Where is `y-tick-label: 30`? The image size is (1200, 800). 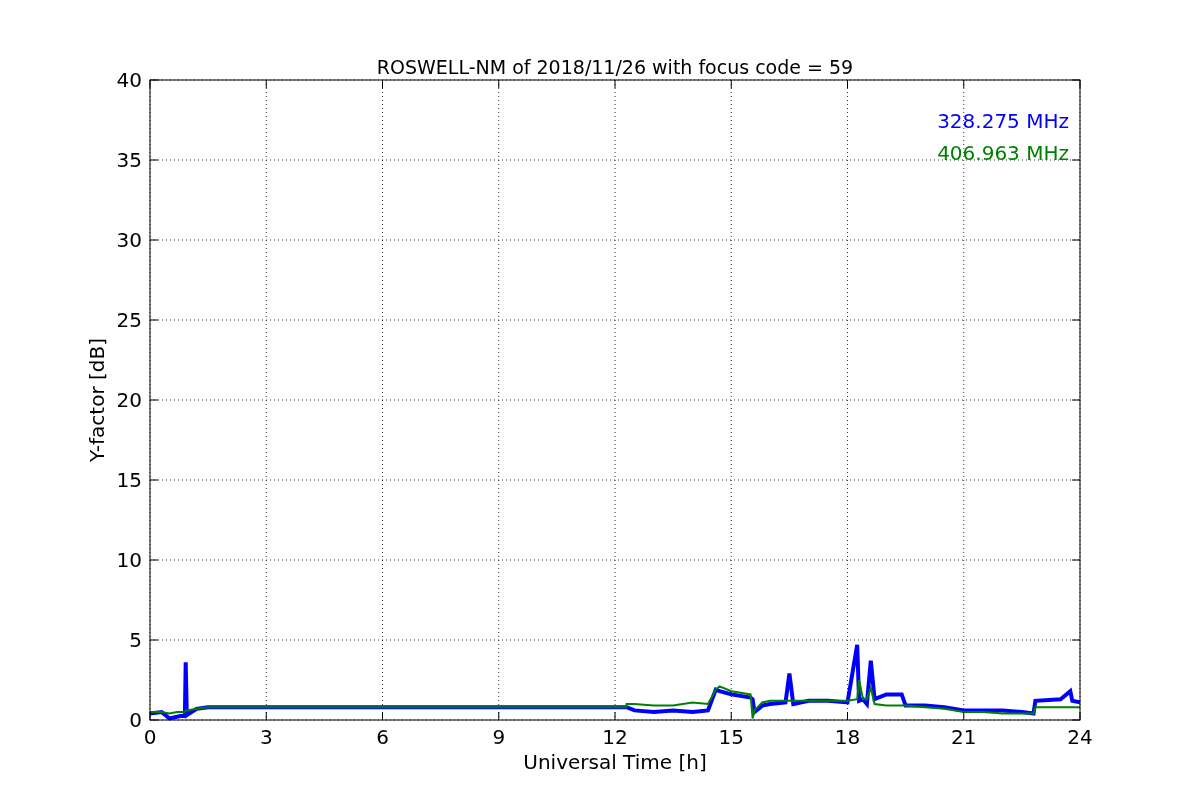 y-tick-label: 30 is located at coordinates (129, 240).